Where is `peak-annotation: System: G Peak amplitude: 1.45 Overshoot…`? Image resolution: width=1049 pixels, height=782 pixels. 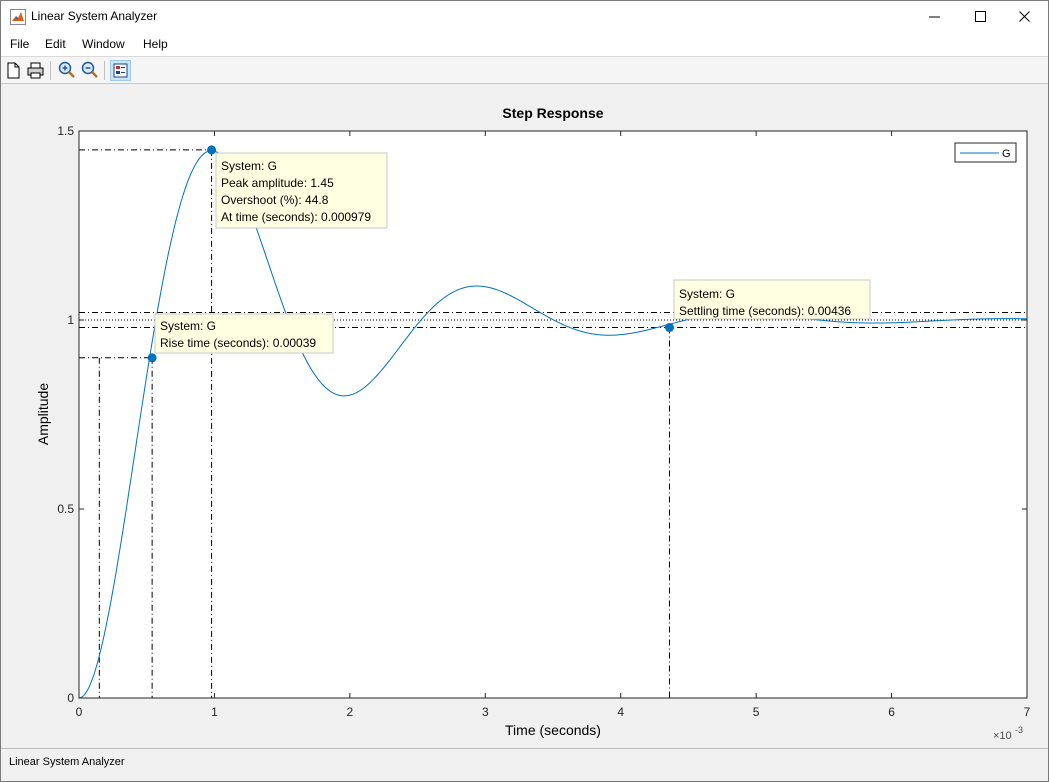
peak-annotation: System: G Peak amplitude: 1.45 Overshoot… is located at coordinates (301, 190).